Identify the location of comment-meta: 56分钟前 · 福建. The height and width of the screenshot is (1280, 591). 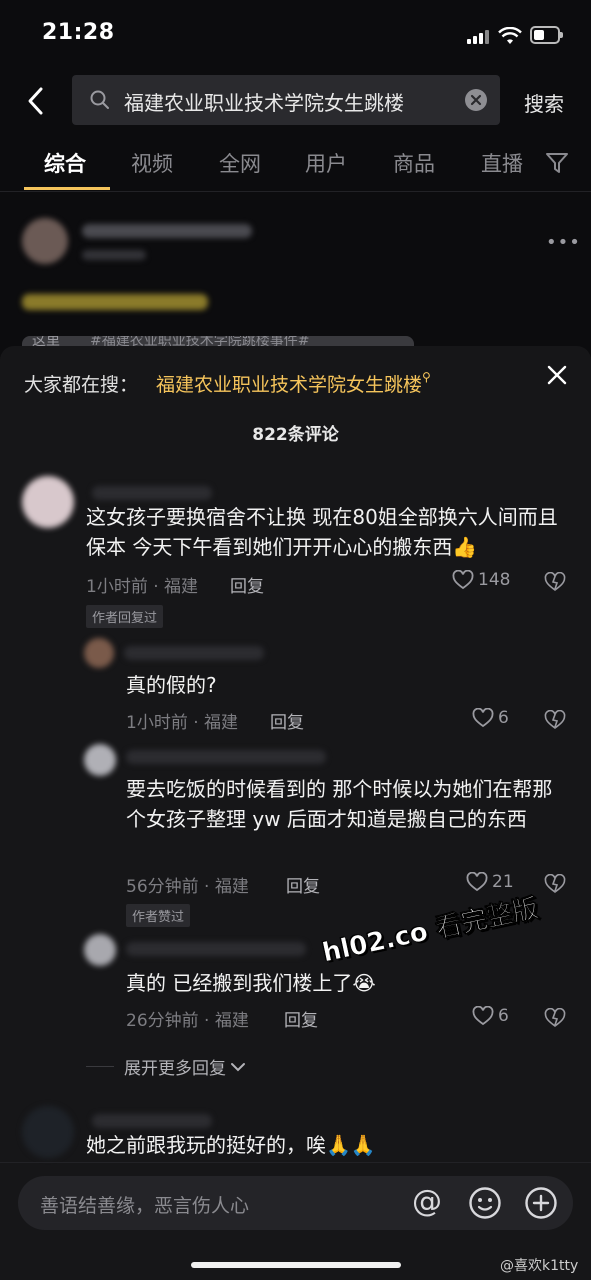
(187, 887).